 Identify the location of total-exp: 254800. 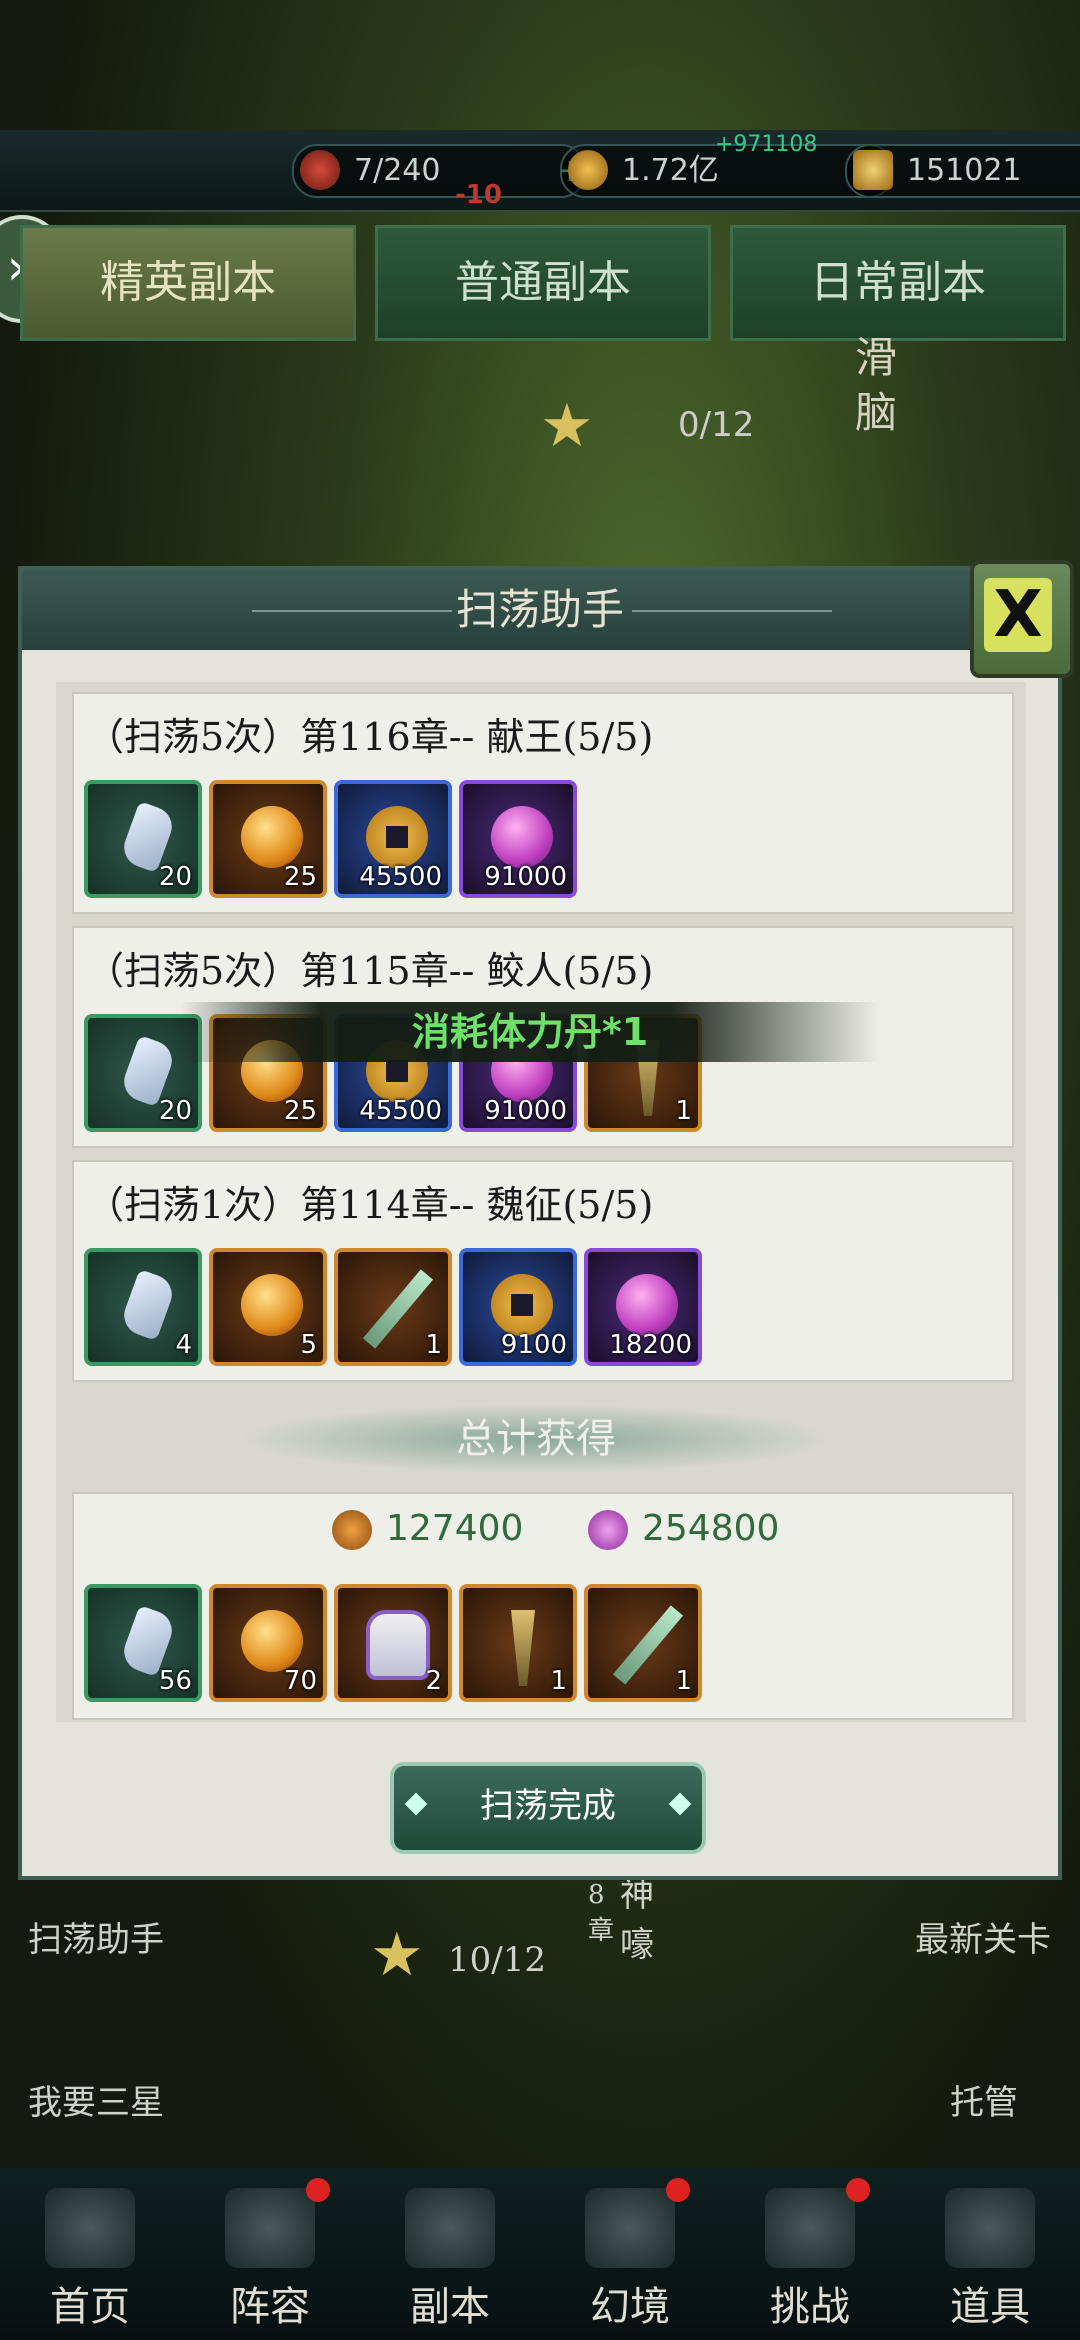
(683, 1529).